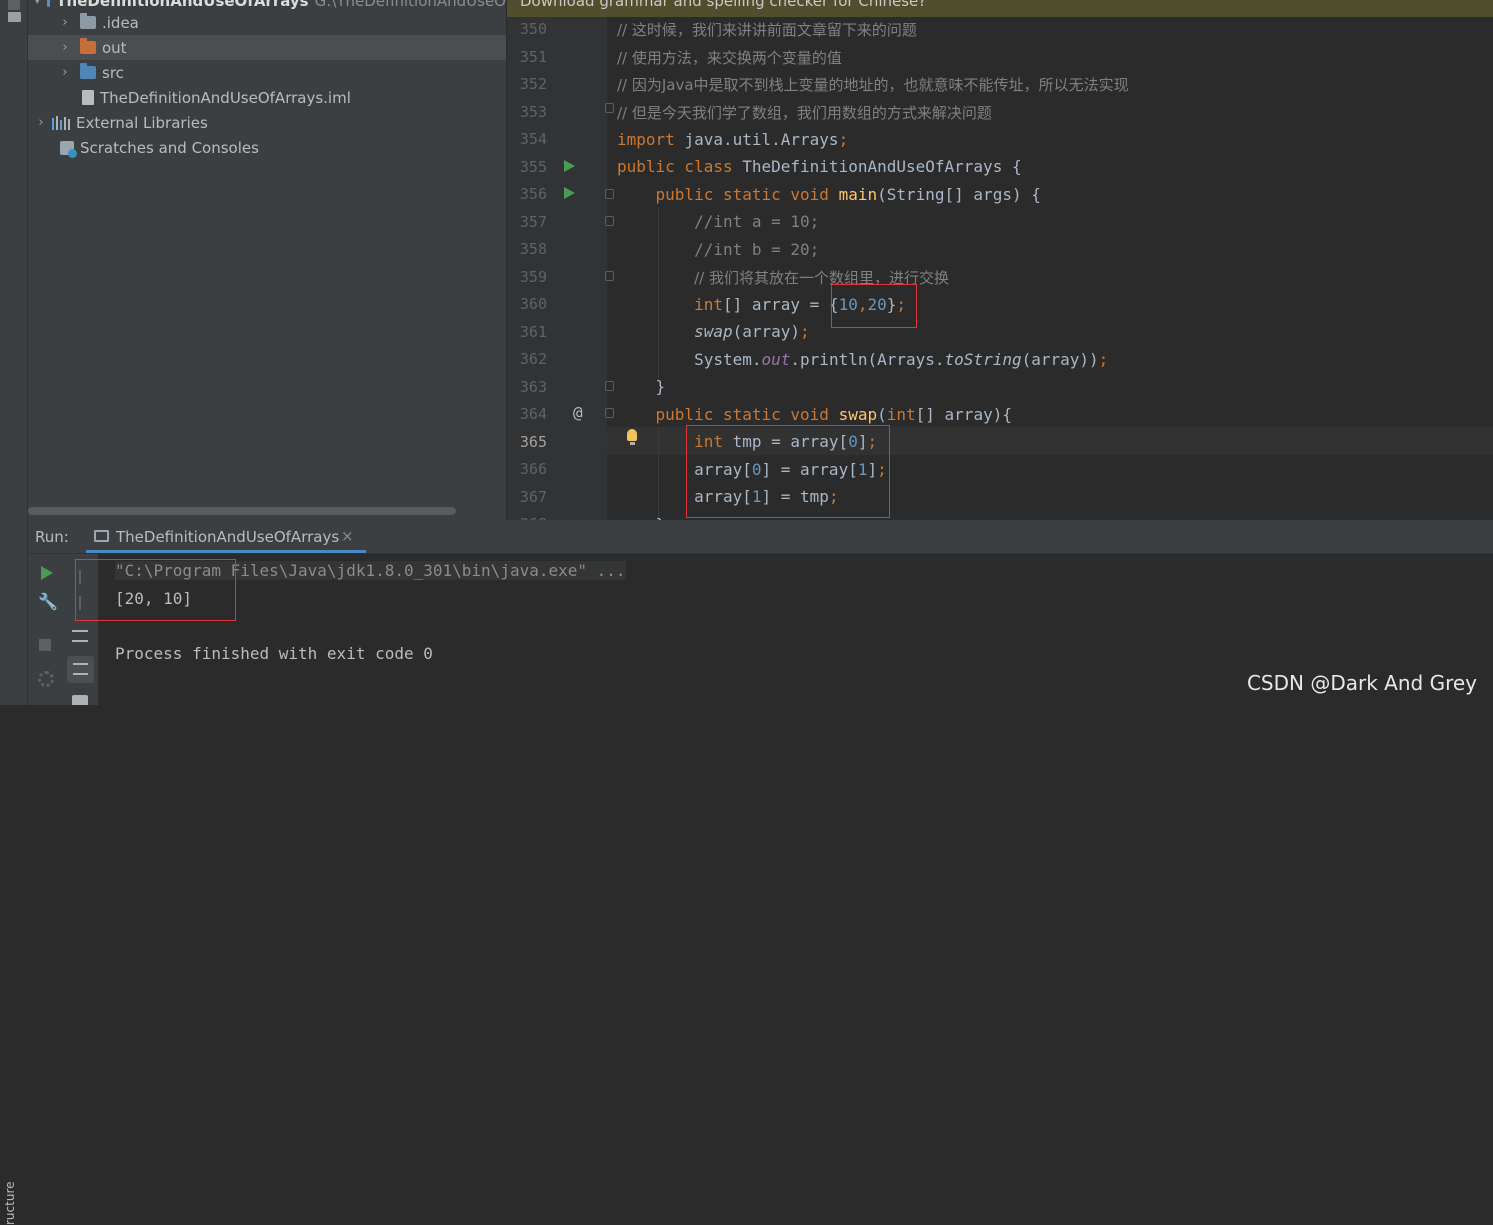  Describe the element at coordinates (641, 386) in the screenshot. I see `code-line-363: }` at that location.